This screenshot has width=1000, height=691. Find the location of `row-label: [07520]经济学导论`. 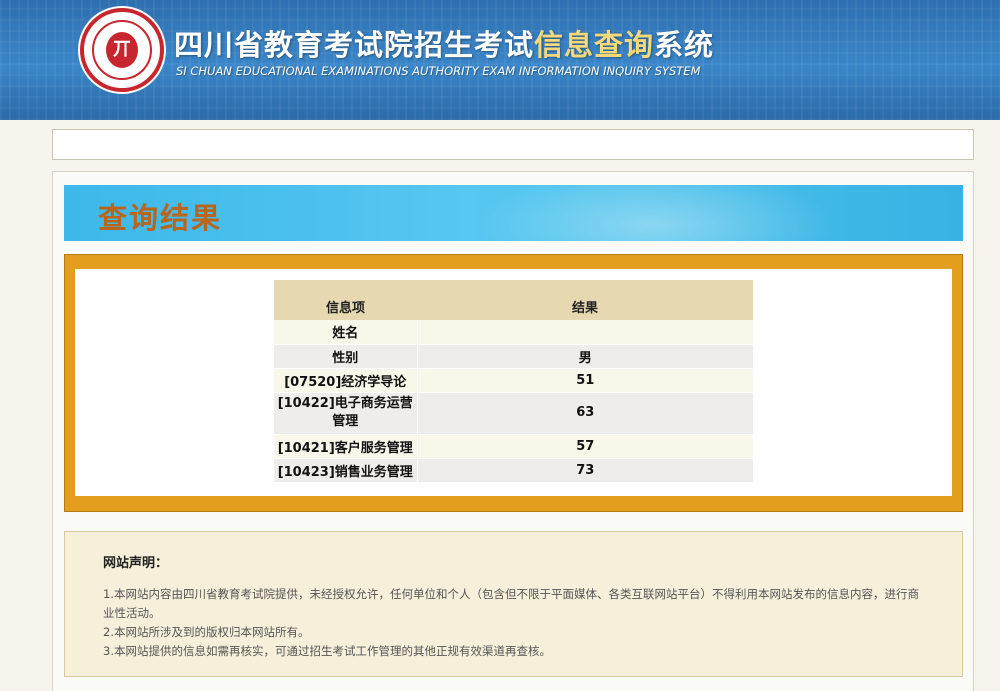

row-label: [07520]经济学导论 is located at coordinates (345, 380).